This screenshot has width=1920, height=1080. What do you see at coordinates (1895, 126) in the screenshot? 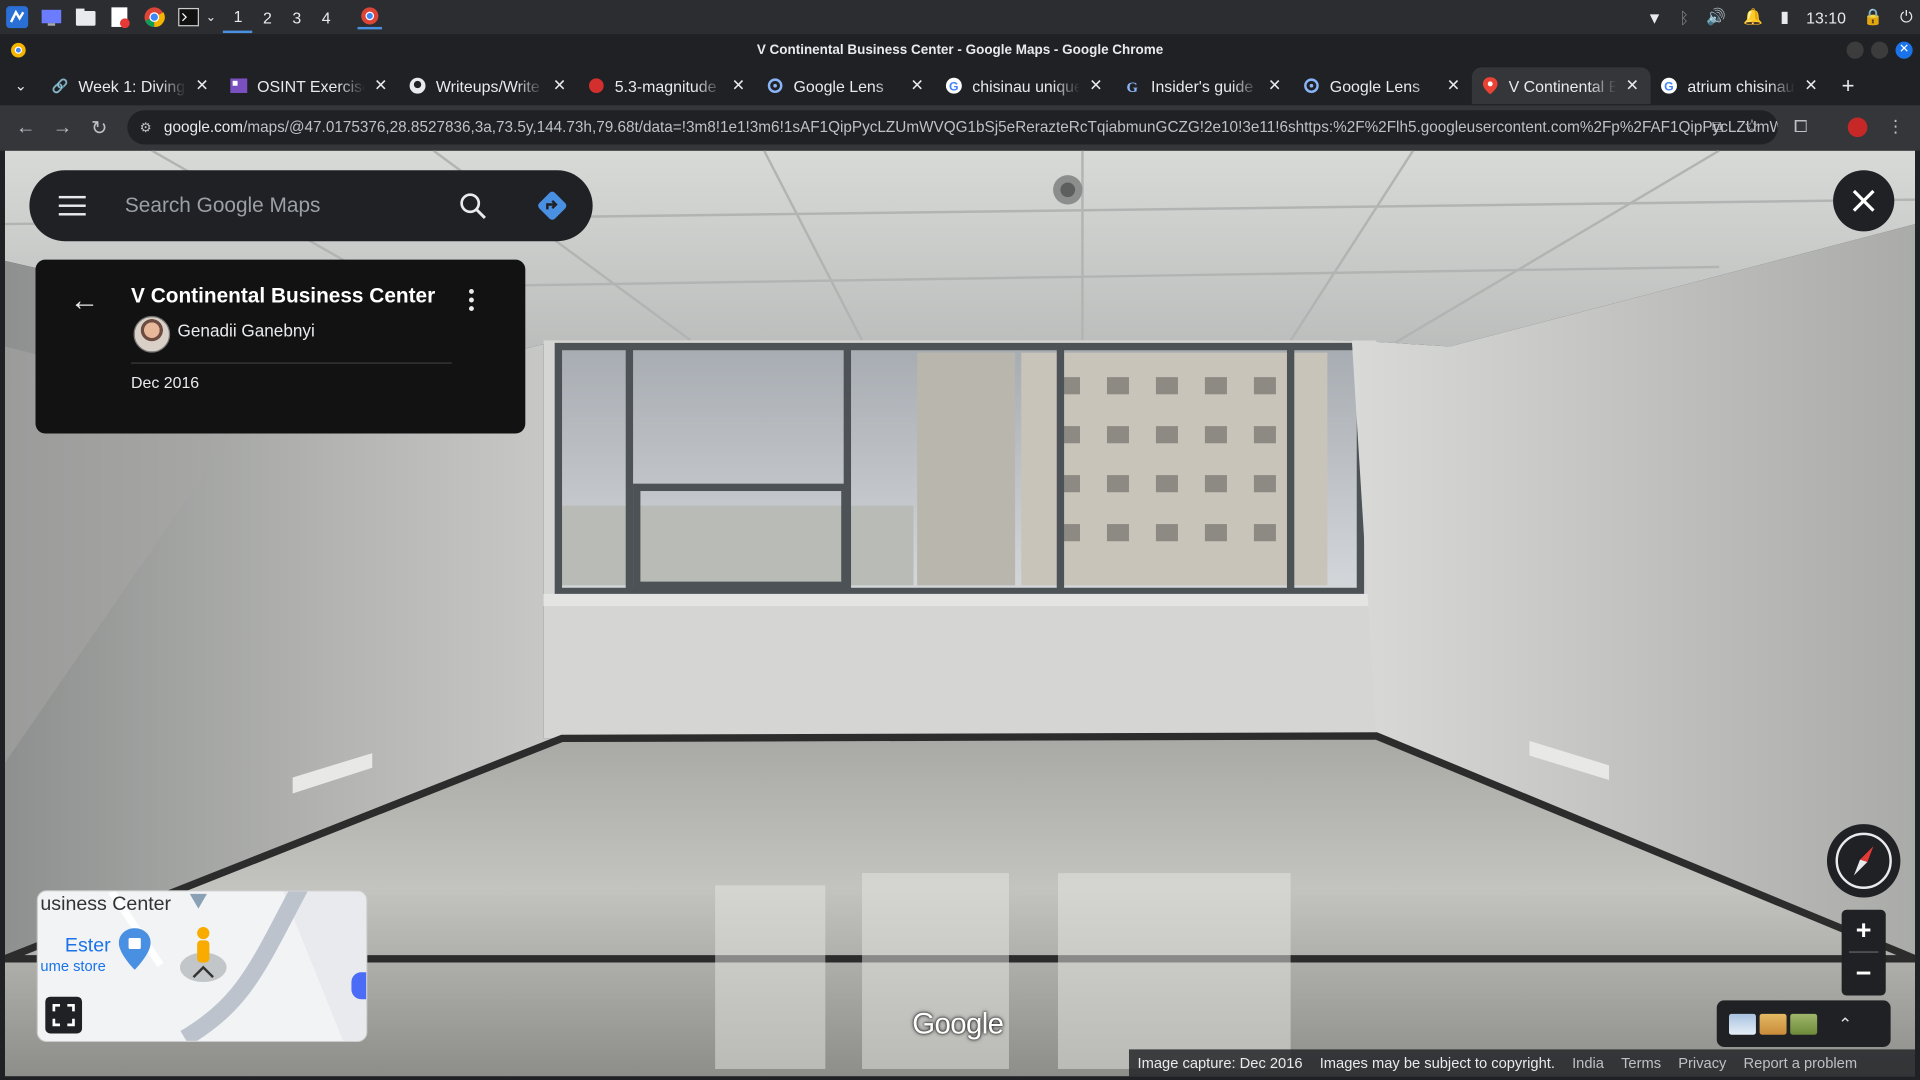
I see `chrome-menu-icon: ⋮` at bounding box center [1895, 126].